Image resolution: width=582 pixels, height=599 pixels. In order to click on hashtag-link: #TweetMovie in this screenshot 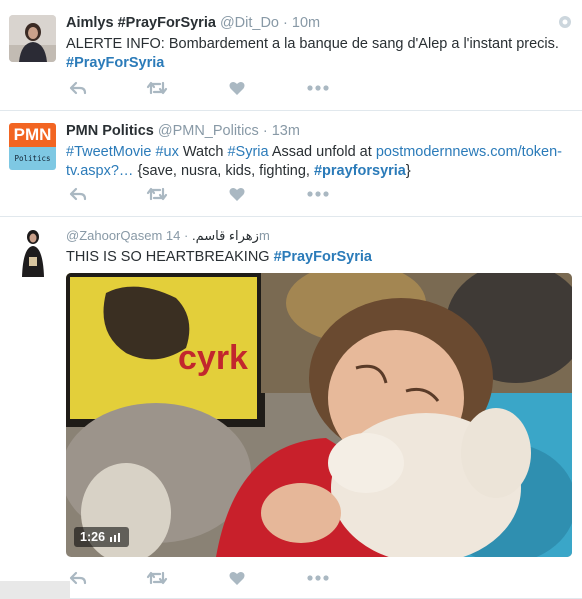, I will do `click(108, 152)`.